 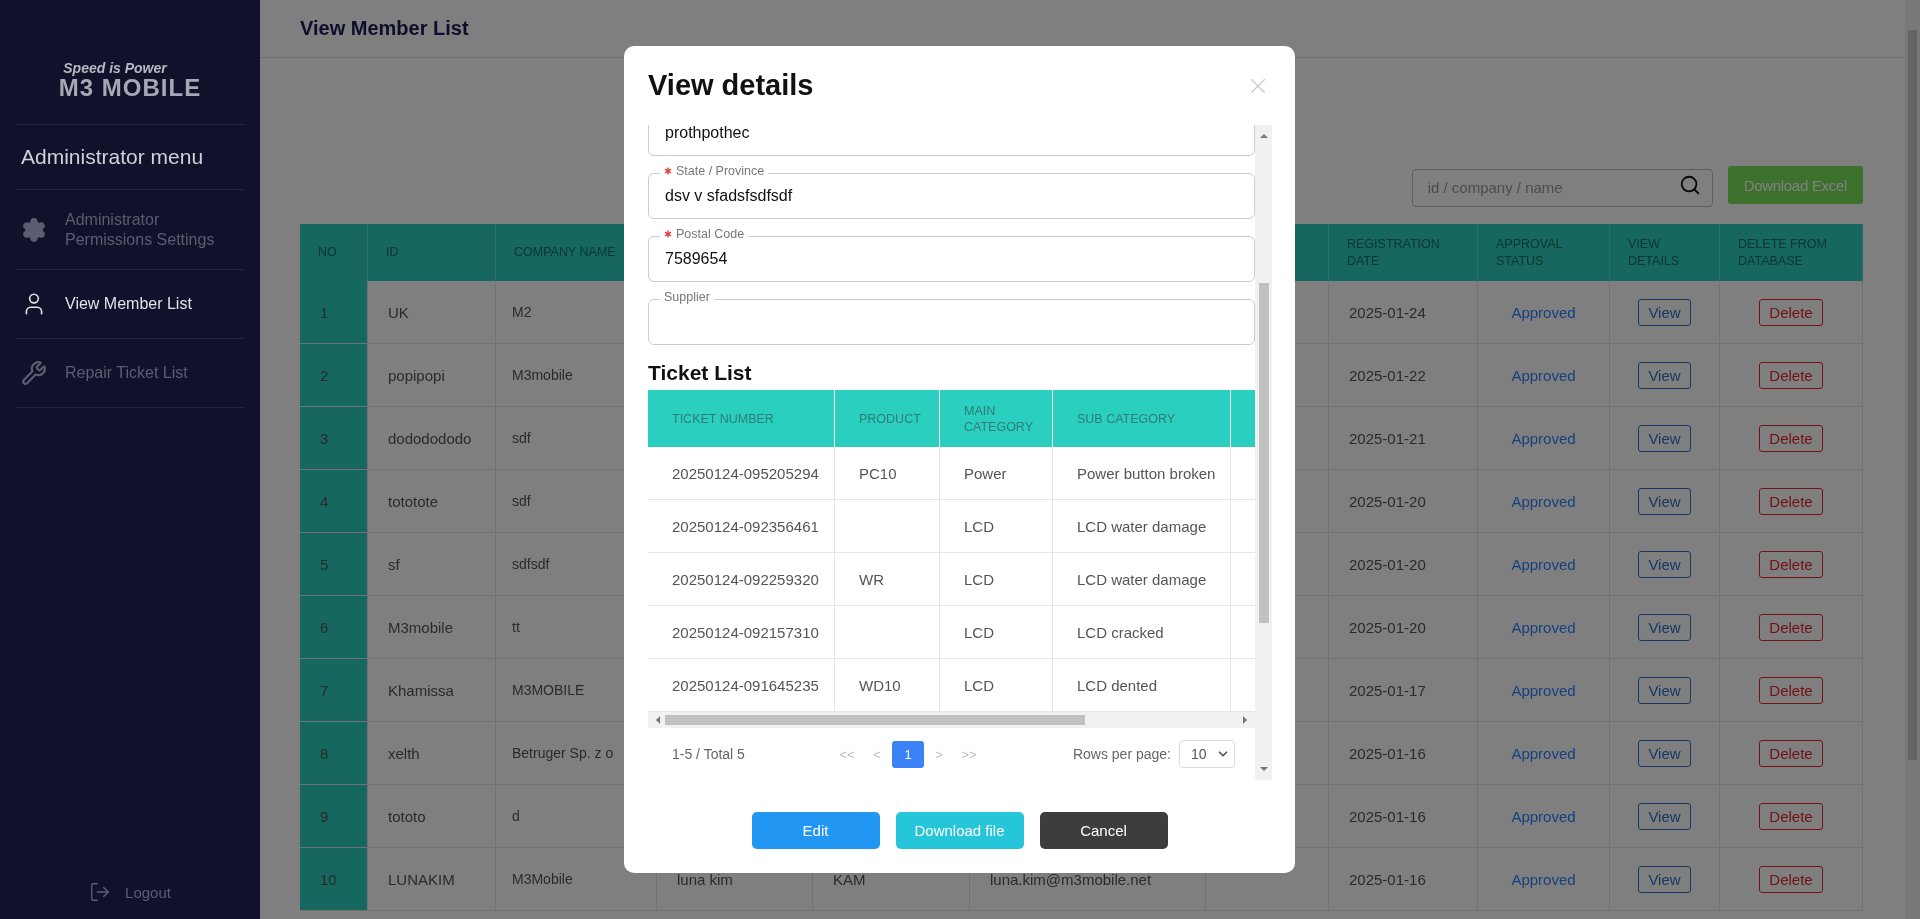 I want to click on table-cell: 1, so click(x=334, y=312).